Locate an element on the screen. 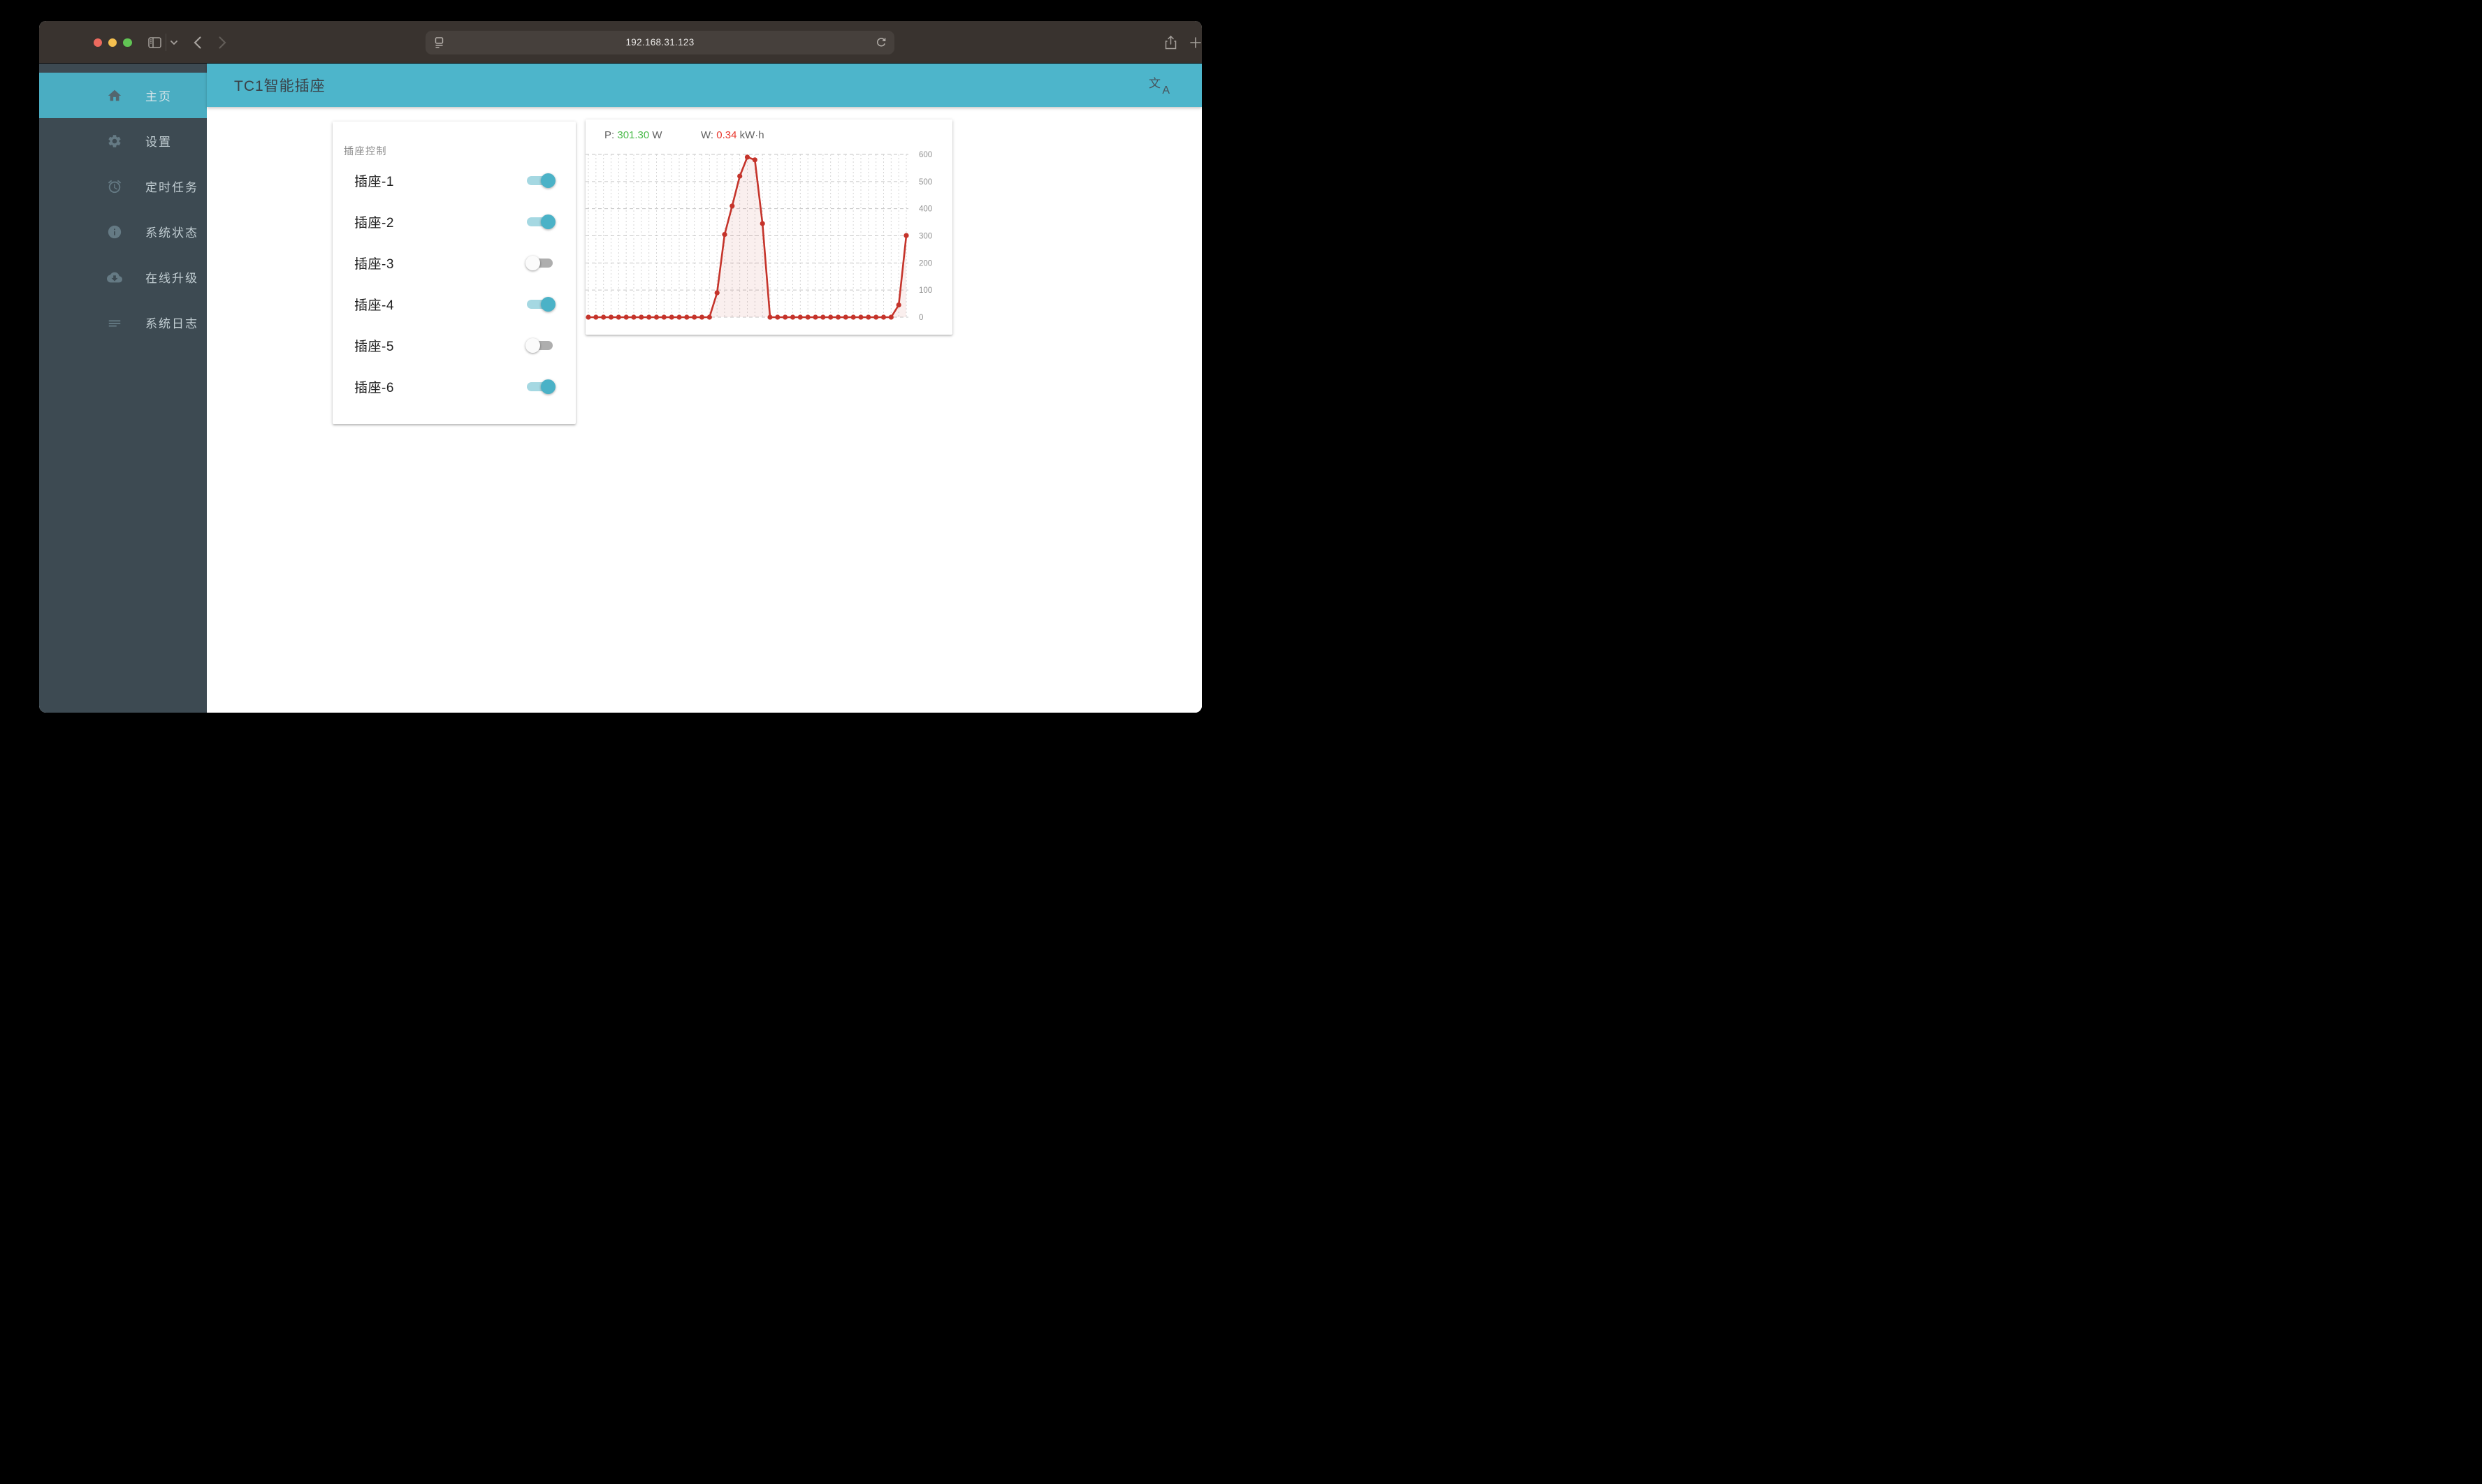 The image size is (2482, 1484). url-text: 192.168.31.123 is located at coordinates (660, 42).